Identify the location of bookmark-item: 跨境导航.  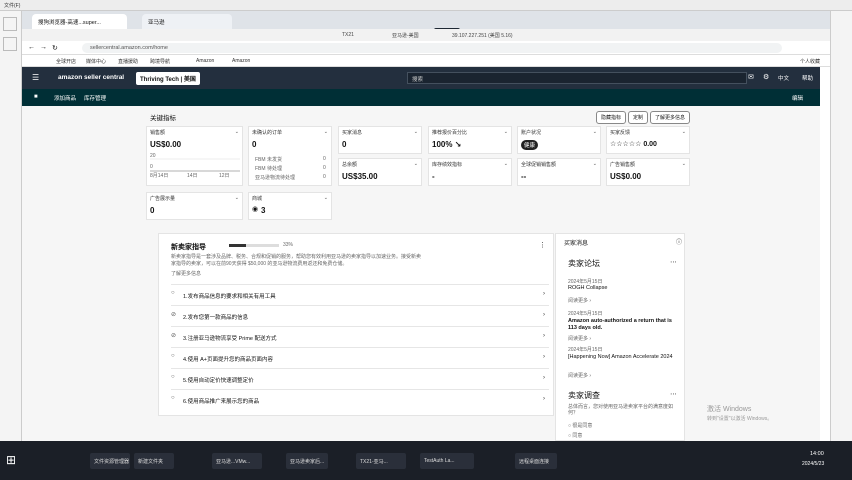
(160, 61).